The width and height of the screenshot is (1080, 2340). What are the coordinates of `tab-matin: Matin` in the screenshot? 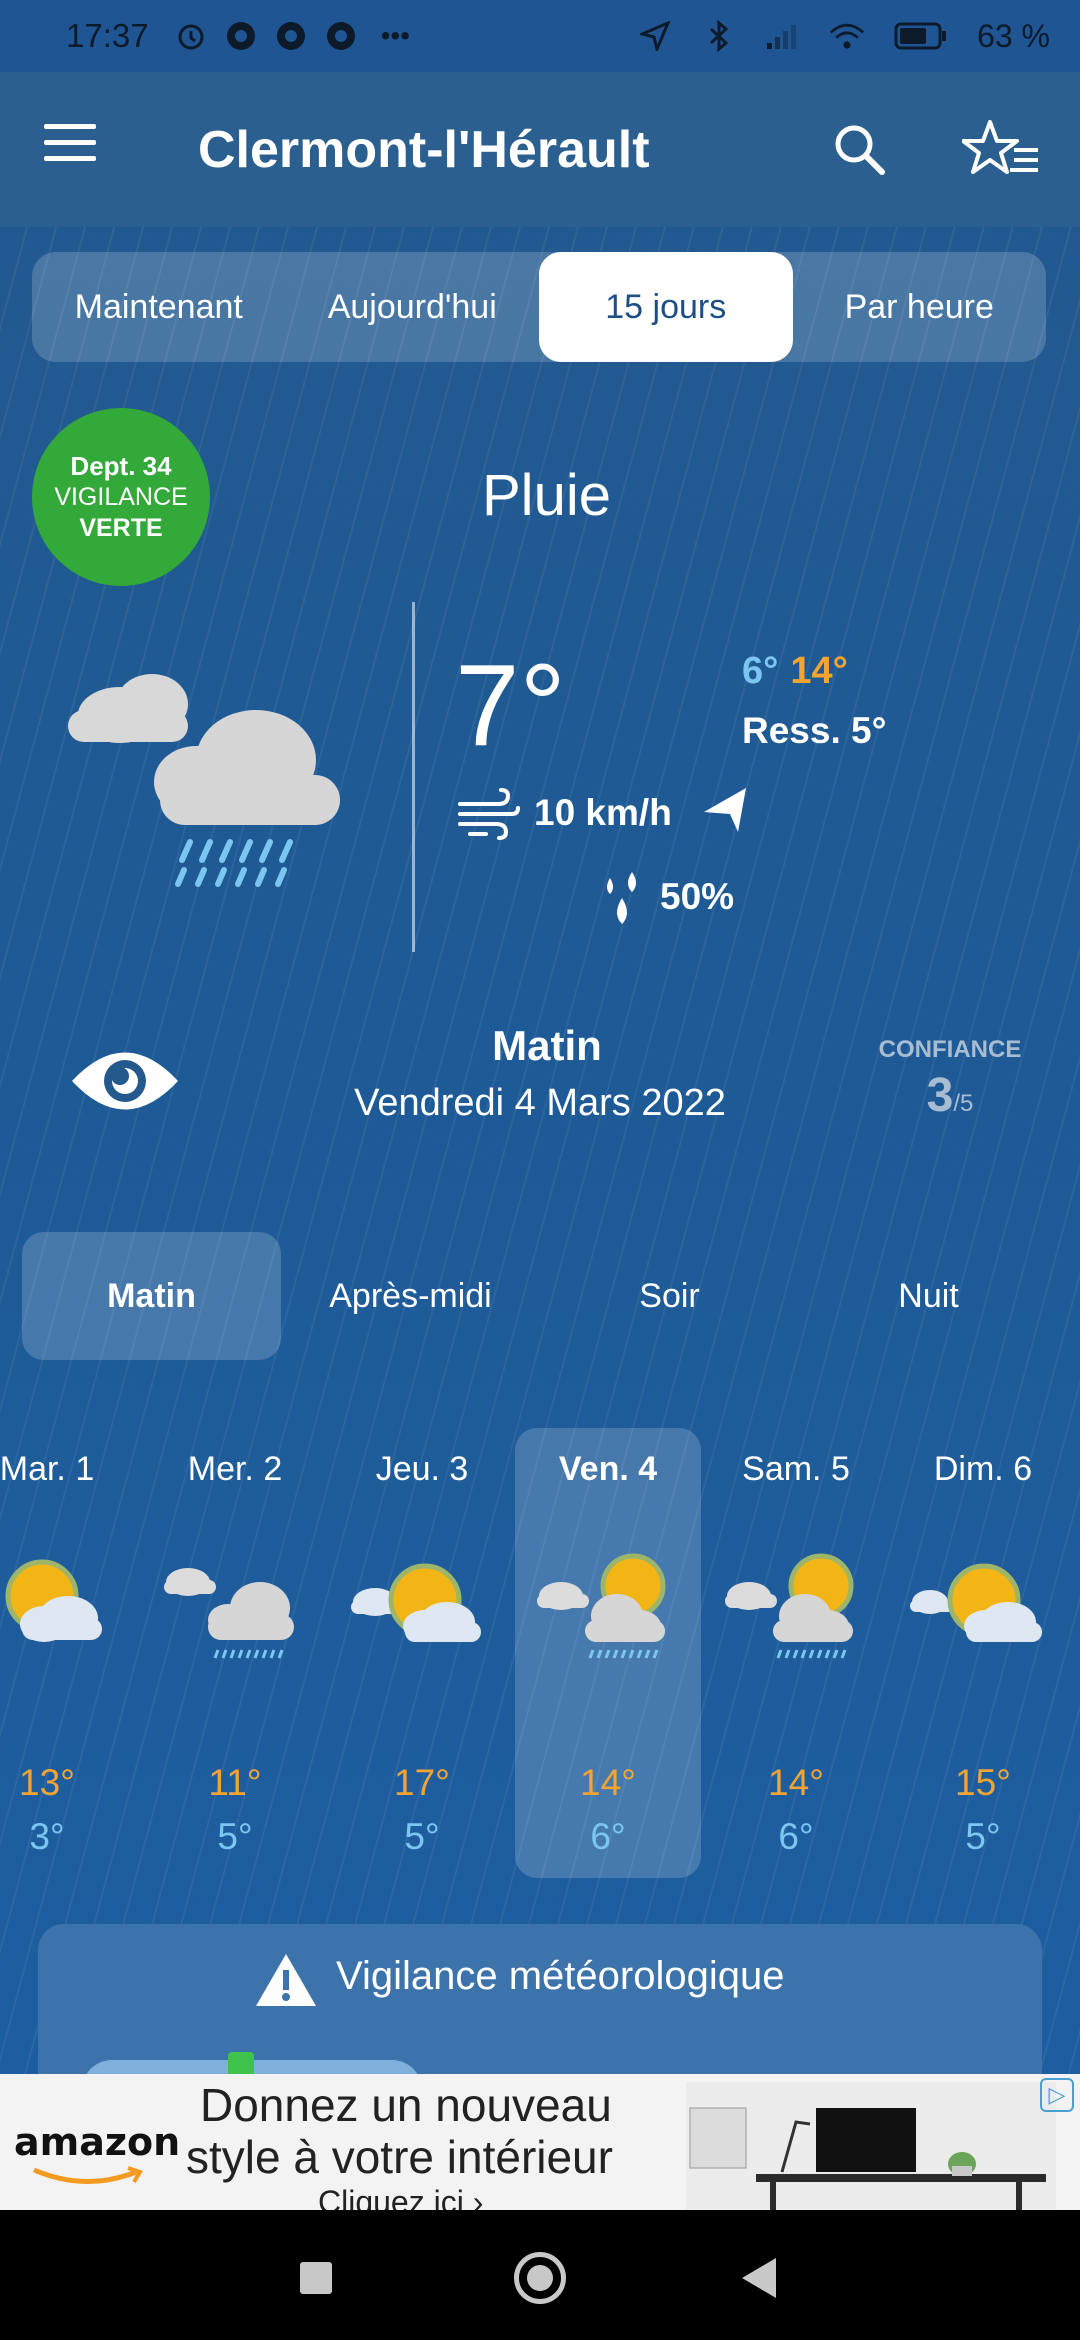 It's located at (151, 1296).